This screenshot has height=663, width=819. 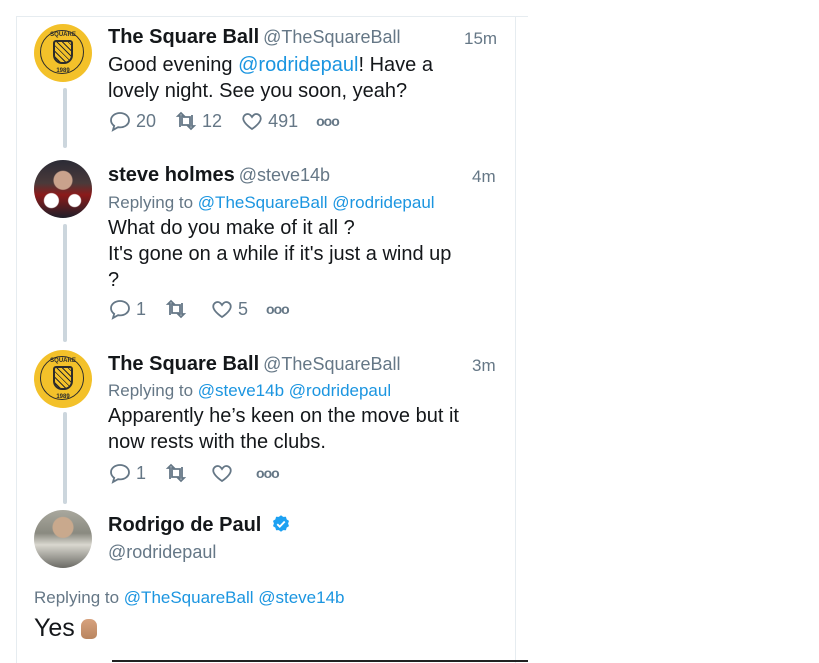 What do you see at coordinates (207, 309) in the screenshot?
I see `tweet-actions: 1 5 ooo` at bounding box center [207, 309].